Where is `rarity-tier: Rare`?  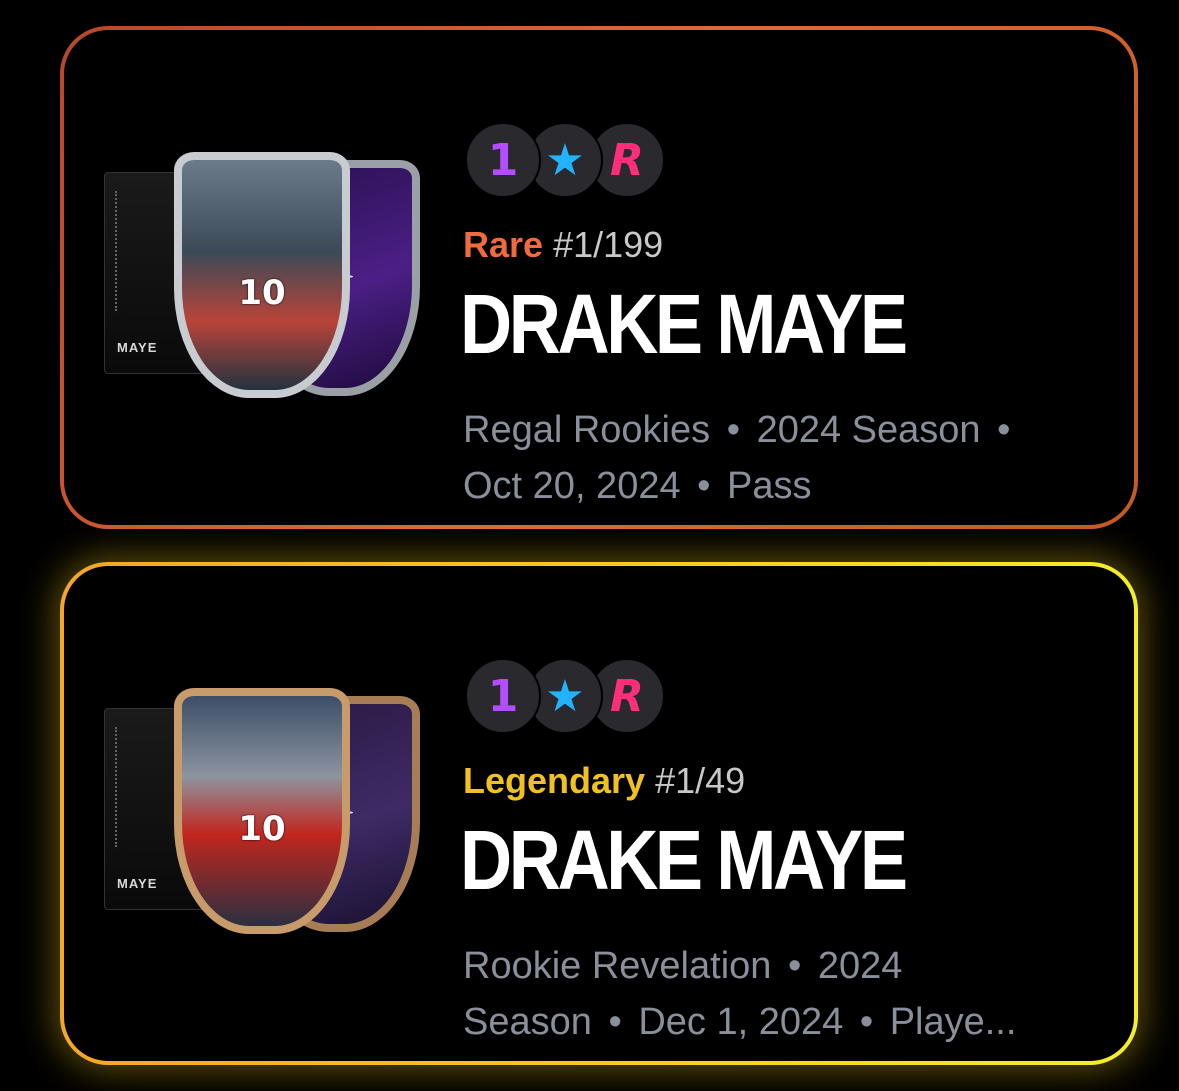 rarity-tier: Rare is located at coordinates (503, 244).